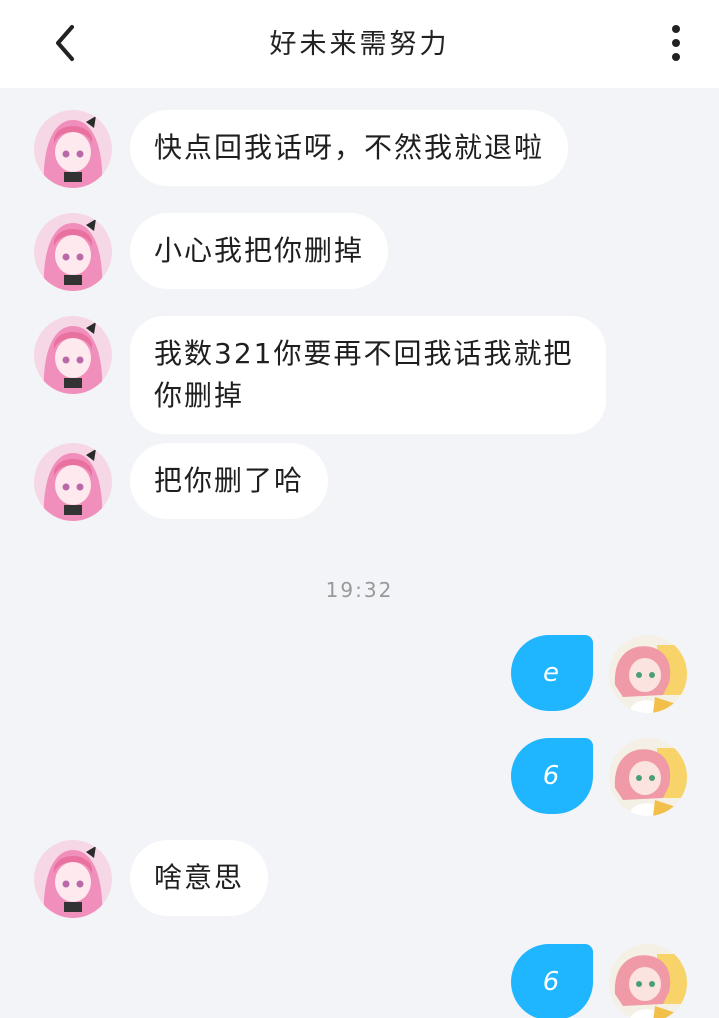  I want to click on page-title: 好未来需努力, so click(359, 44).